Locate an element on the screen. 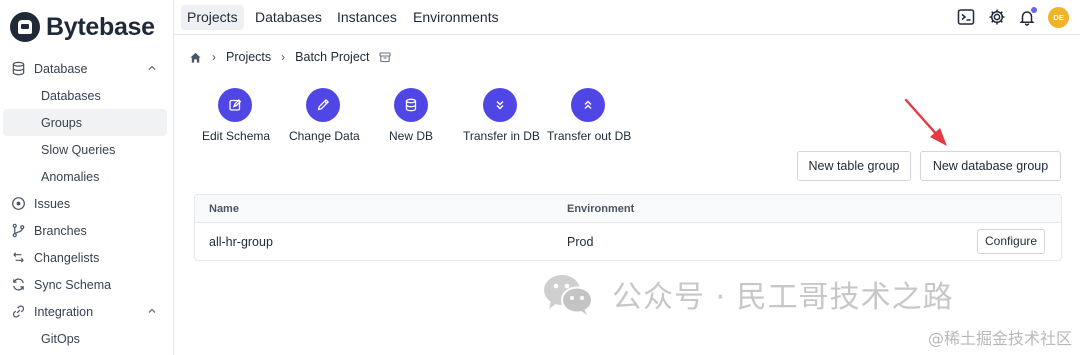 The height and width of the screenshot is (355, 1080). table-header: Name Environment is located at coordinates (628, 209).